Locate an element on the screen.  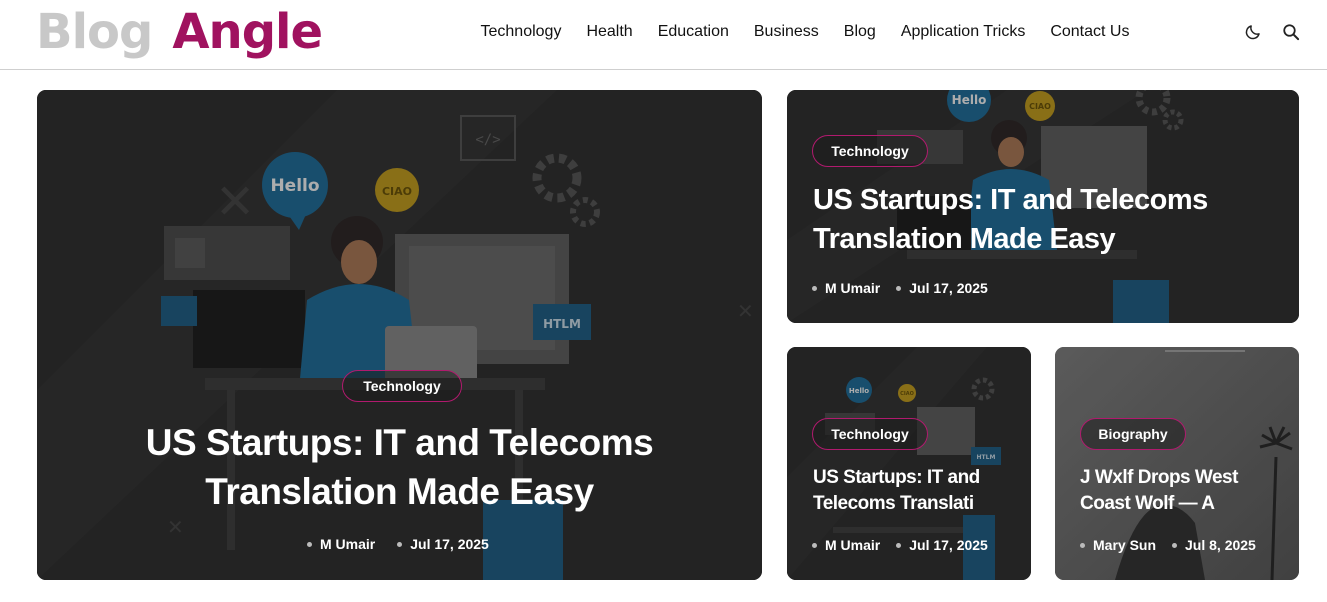
post-title: J Wxlf Drops West Coast Wolf — A is located at coordinates (1180, 491).